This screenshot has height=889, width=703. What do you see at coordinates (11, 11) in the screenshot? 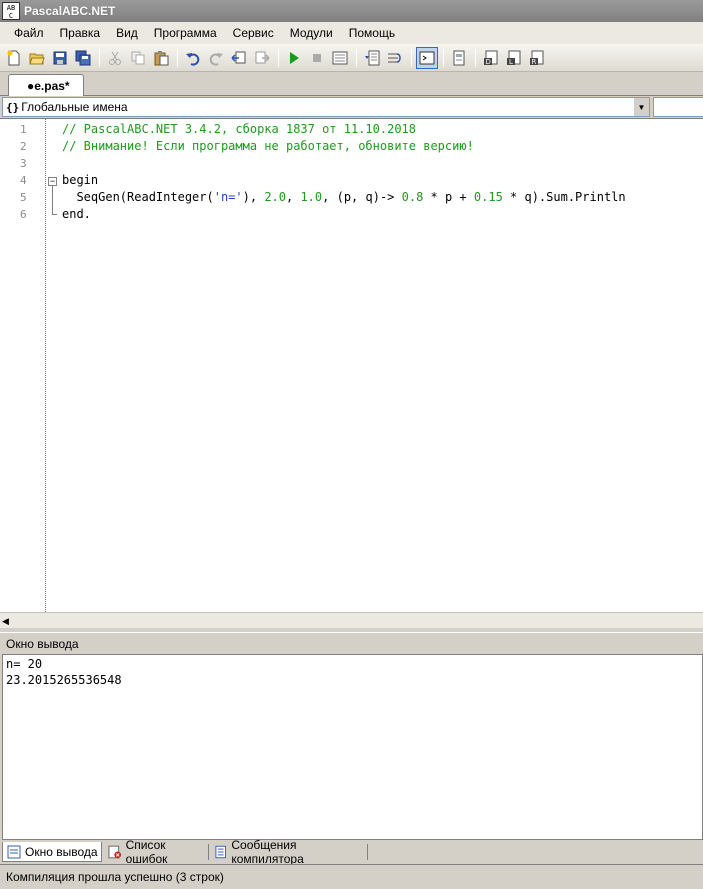
I see `app-logo-icon: AB C` at bounding box center [11, 11].